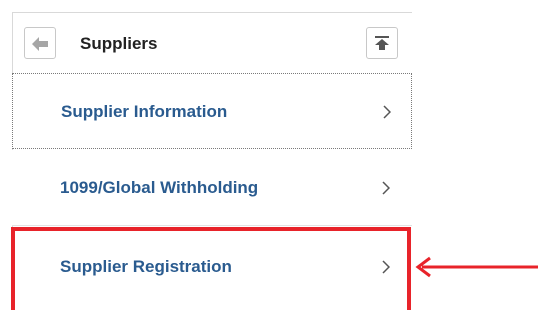  What do you see at coordinates (144, 111) in the screenshot?
I see `menu-item-label: Supplier Information` at bounding box center [144, 111].